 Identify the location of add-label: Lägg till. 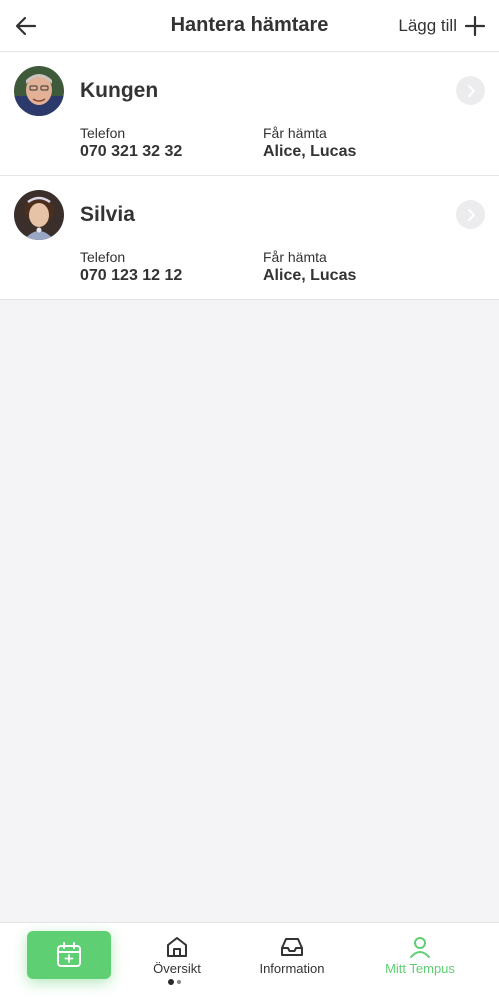
(427, 25).